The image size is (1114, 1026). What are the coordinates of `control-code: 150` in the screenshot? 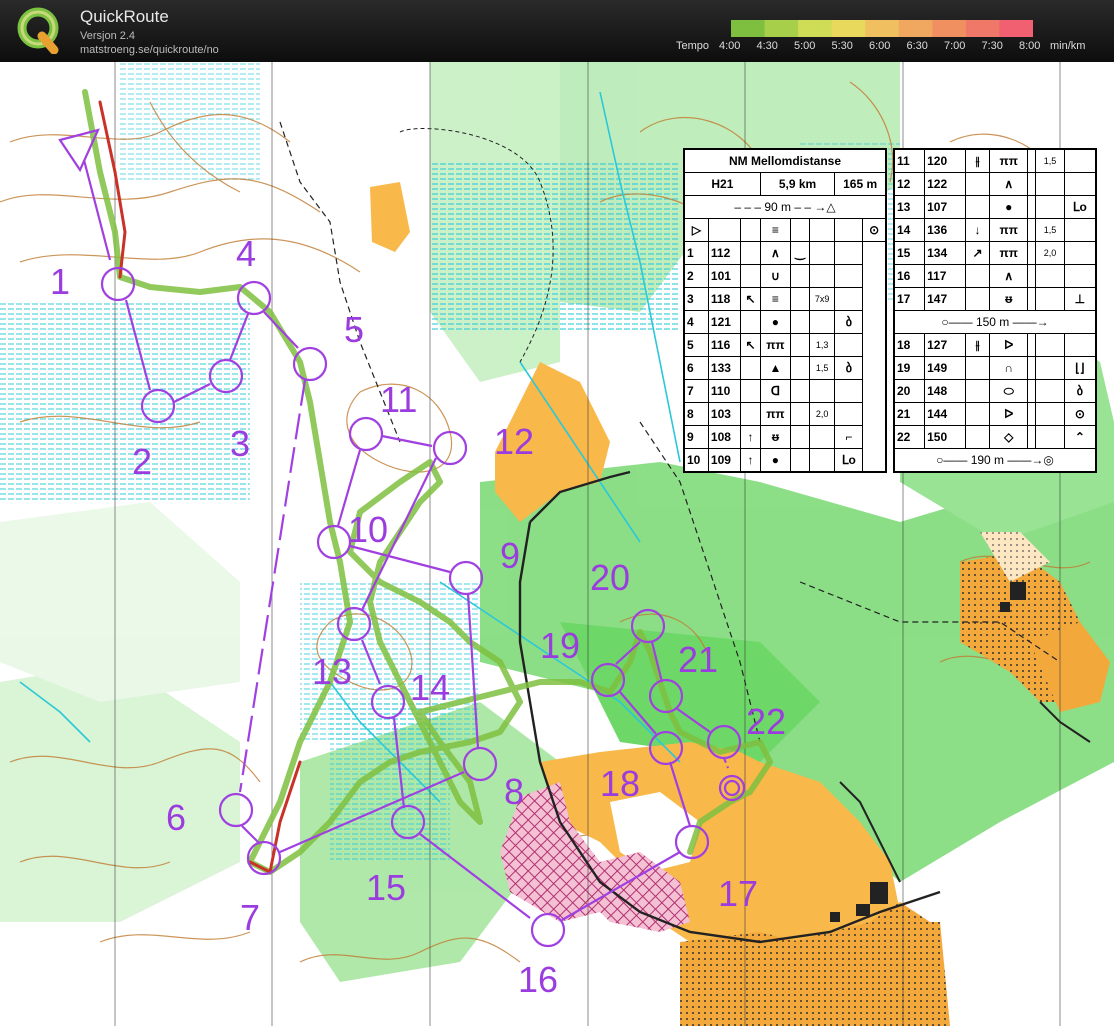 It's located at (945, 437).